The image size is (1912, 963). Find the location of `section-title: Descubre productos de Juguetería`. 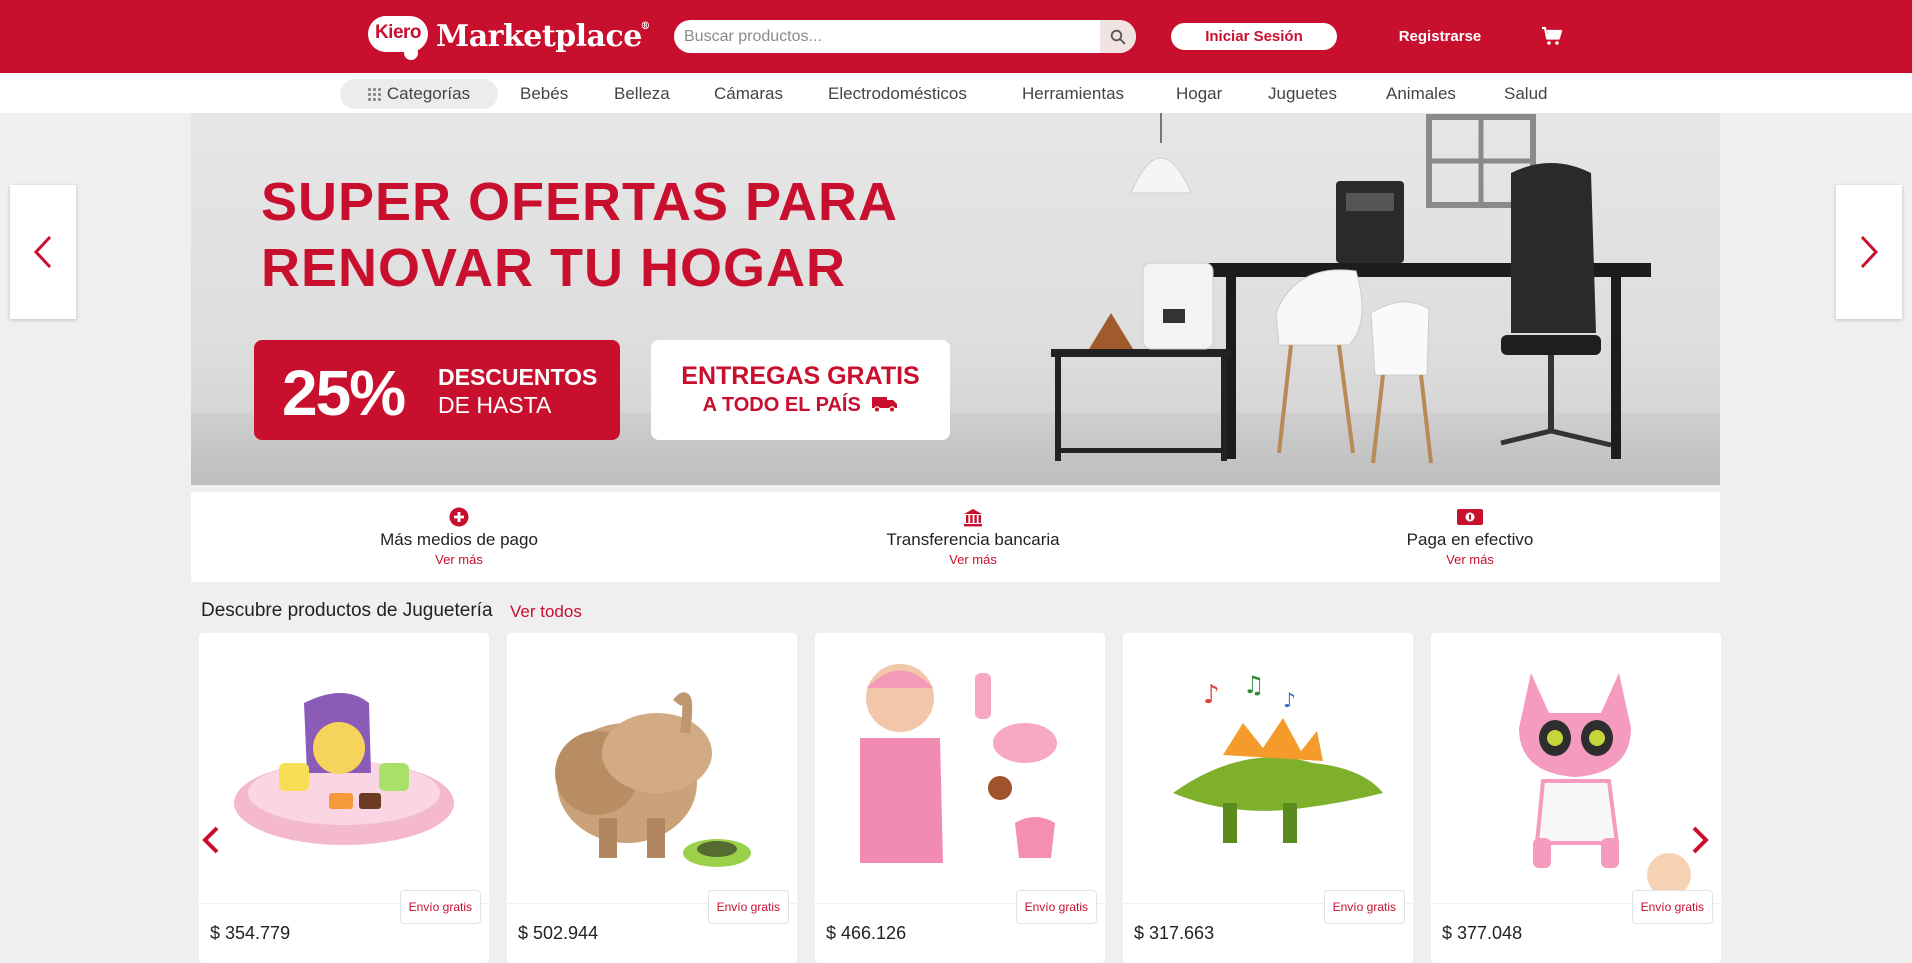

section-title: Descubre productos de Juguetería is located at coordinates (347, 610).